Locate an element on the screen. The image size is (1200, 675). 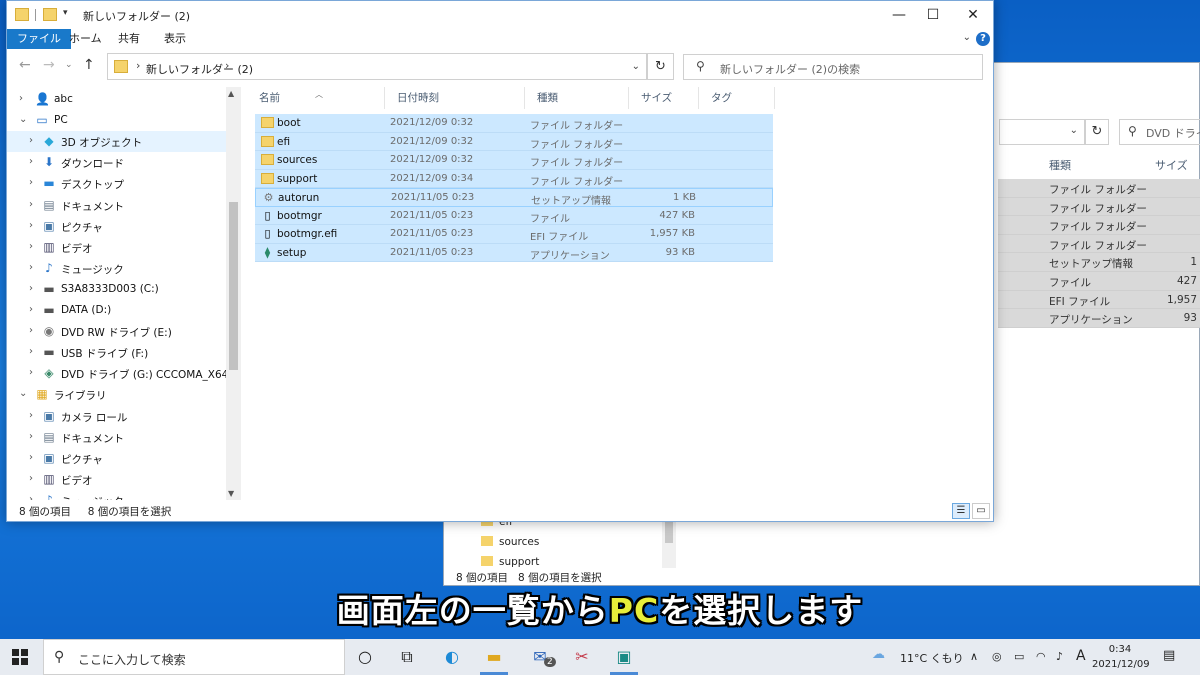
nav-item: › ⬇ ダウンロード is located at coordinates (116, 162).